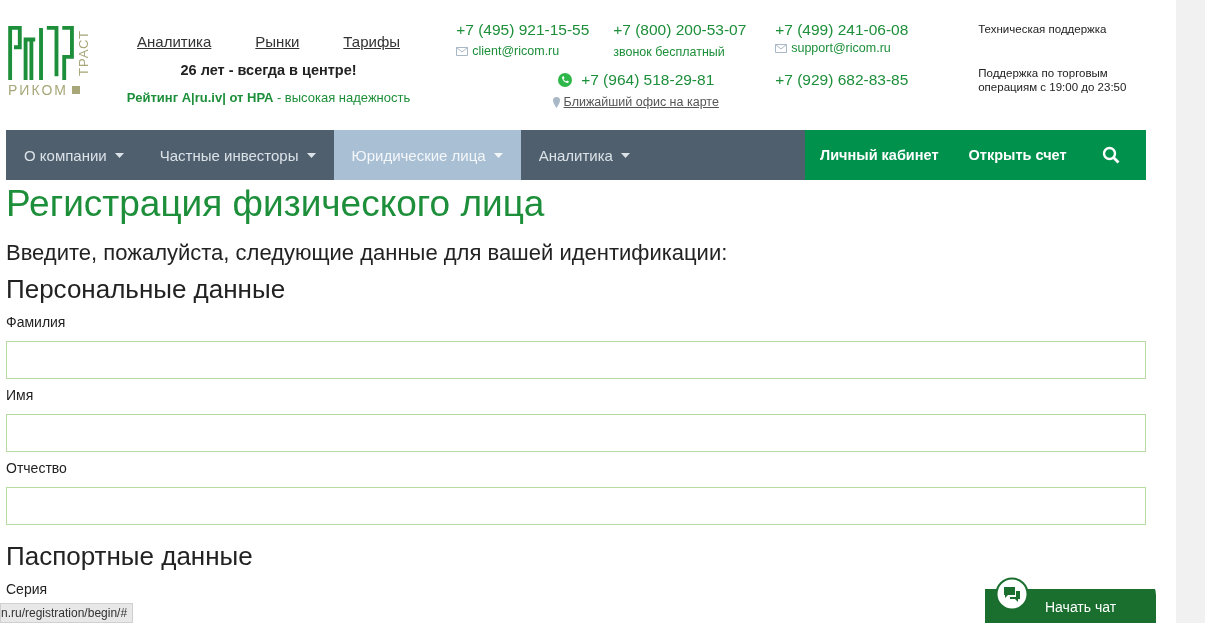 This screenshot has height=623, width=1205. I want to click on intro-text: Введите, пожалуйста, следующие данные для вашей идентификации:, so click(367, 253).